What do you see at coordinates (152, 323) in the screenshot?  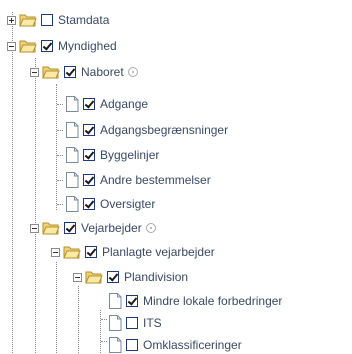 I see `tree-node-label: ITS` at bounding box center [152, 323].